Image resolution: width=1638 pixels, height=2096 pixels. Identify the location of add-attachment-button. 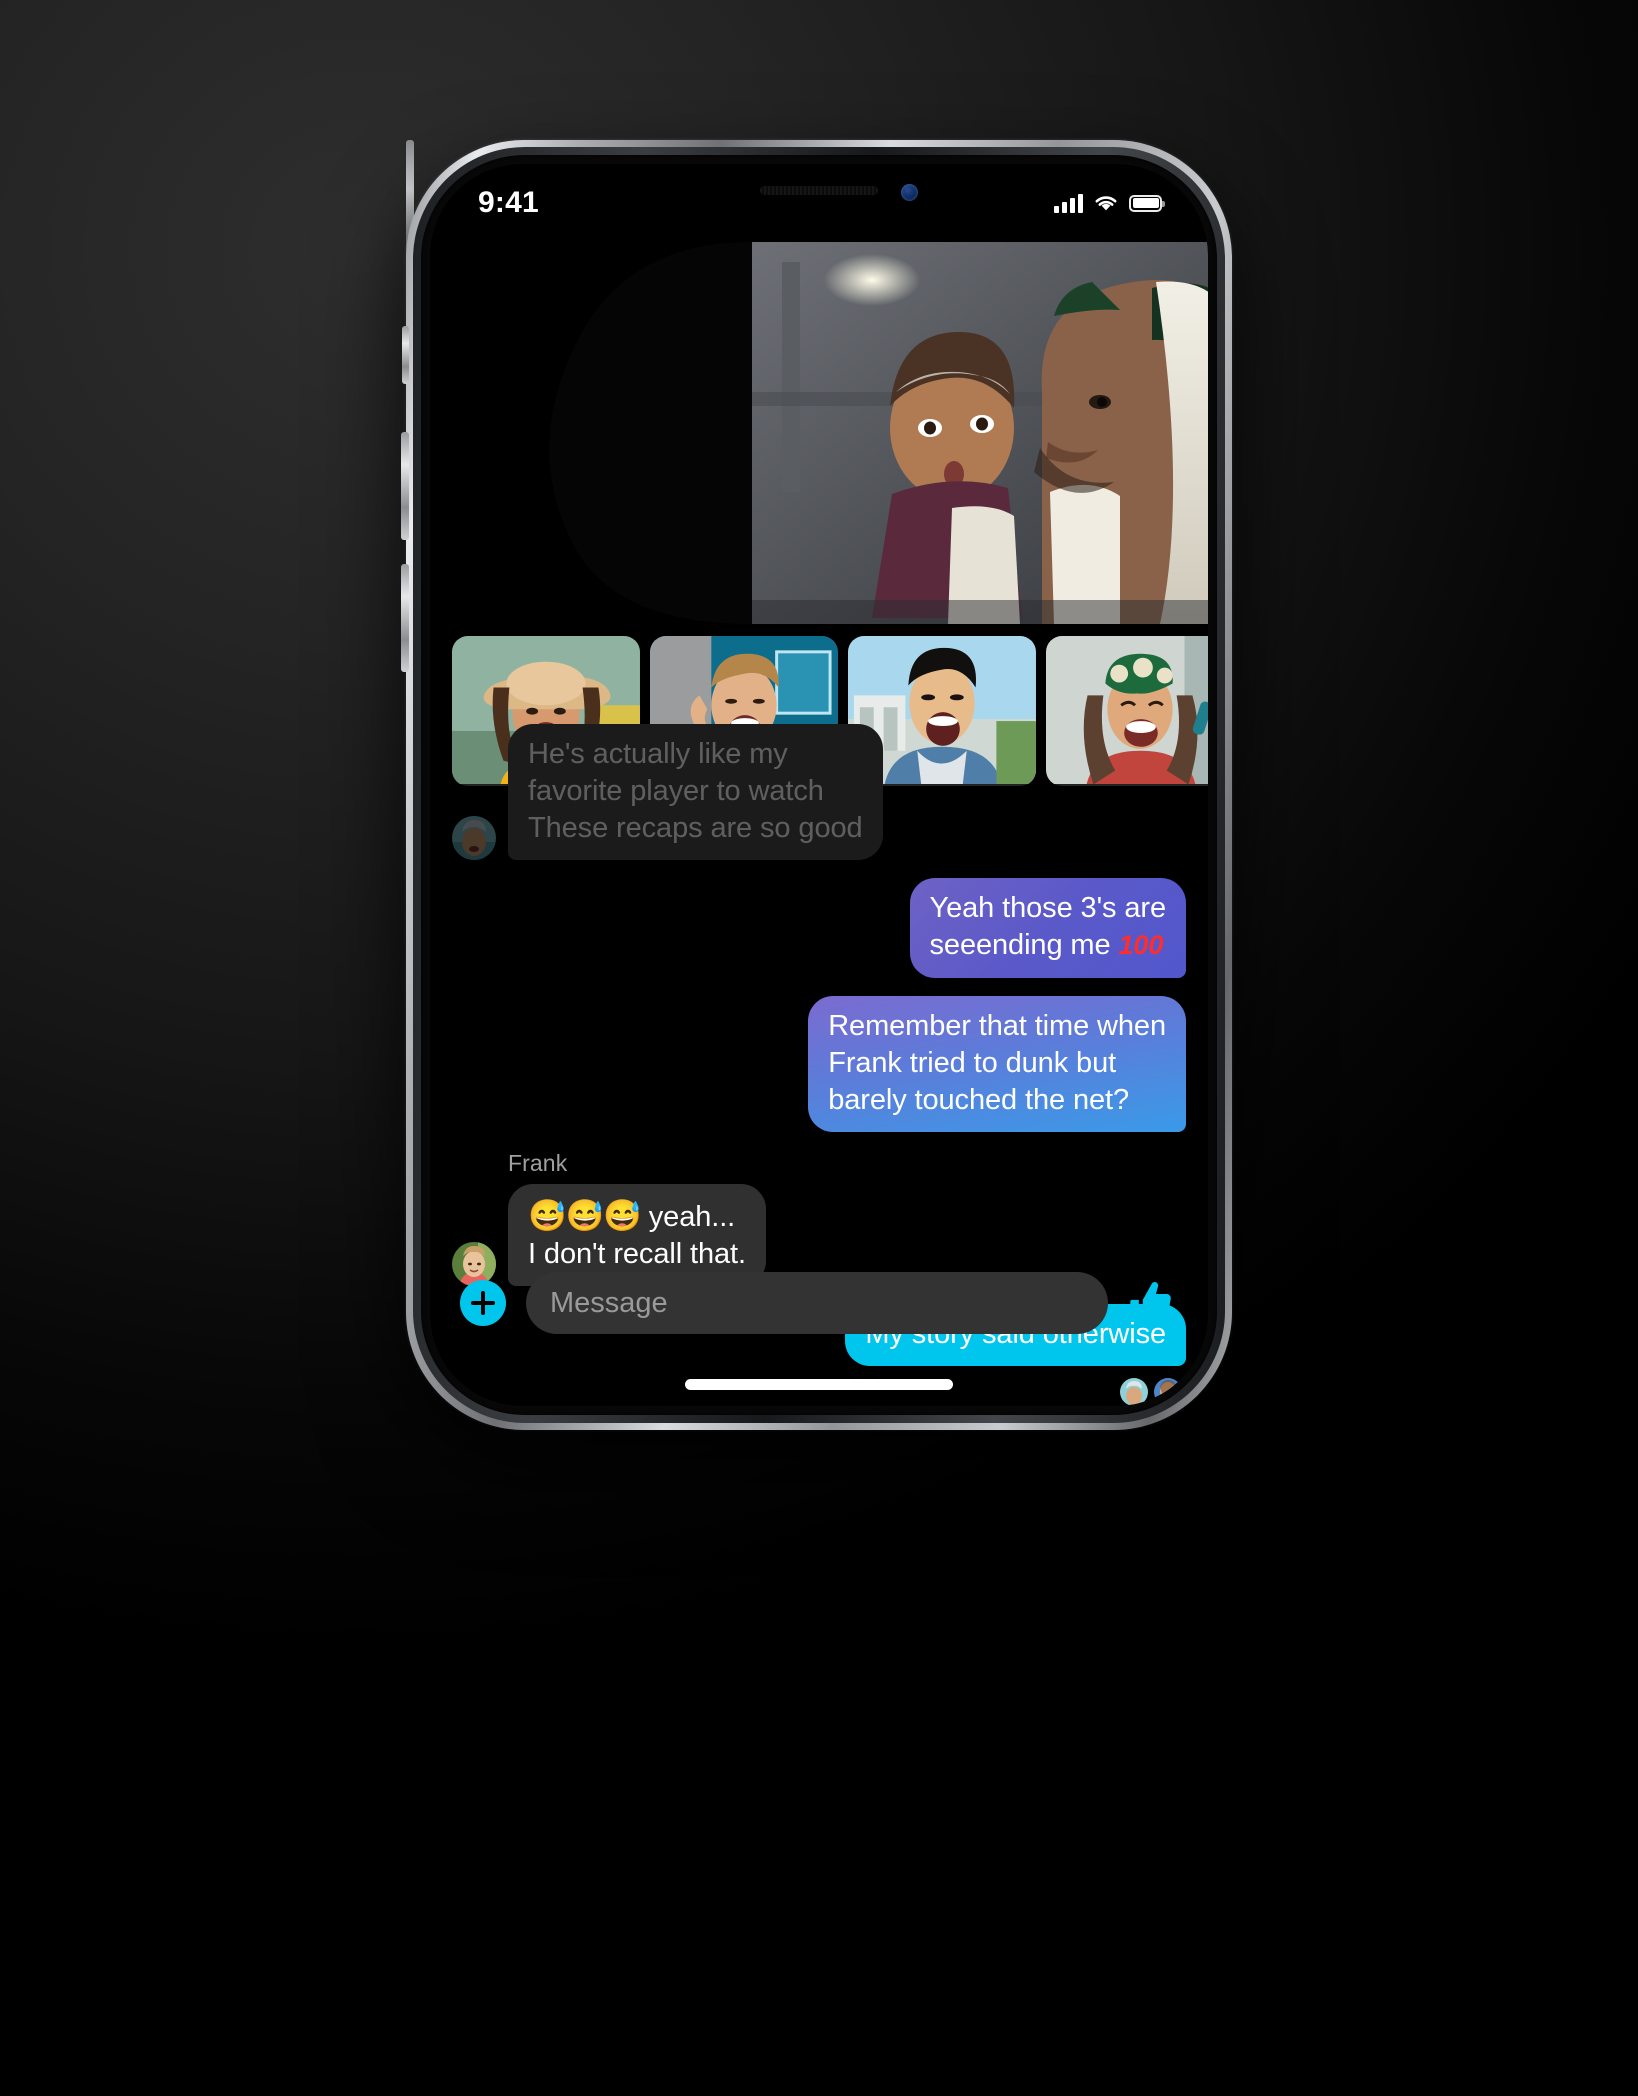
(483, 1303).